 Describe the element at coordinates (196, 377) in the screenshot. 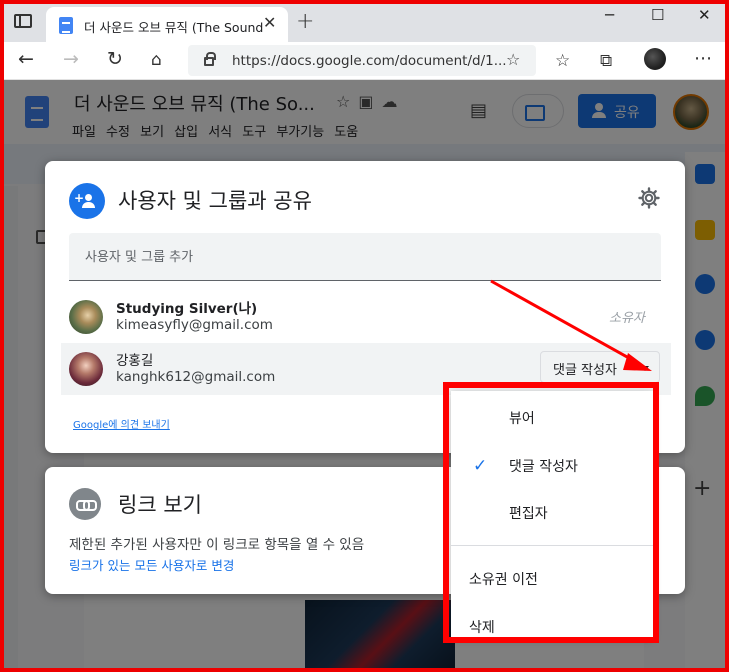

I see `person-email: kanghk612@gmail.com` at that location.